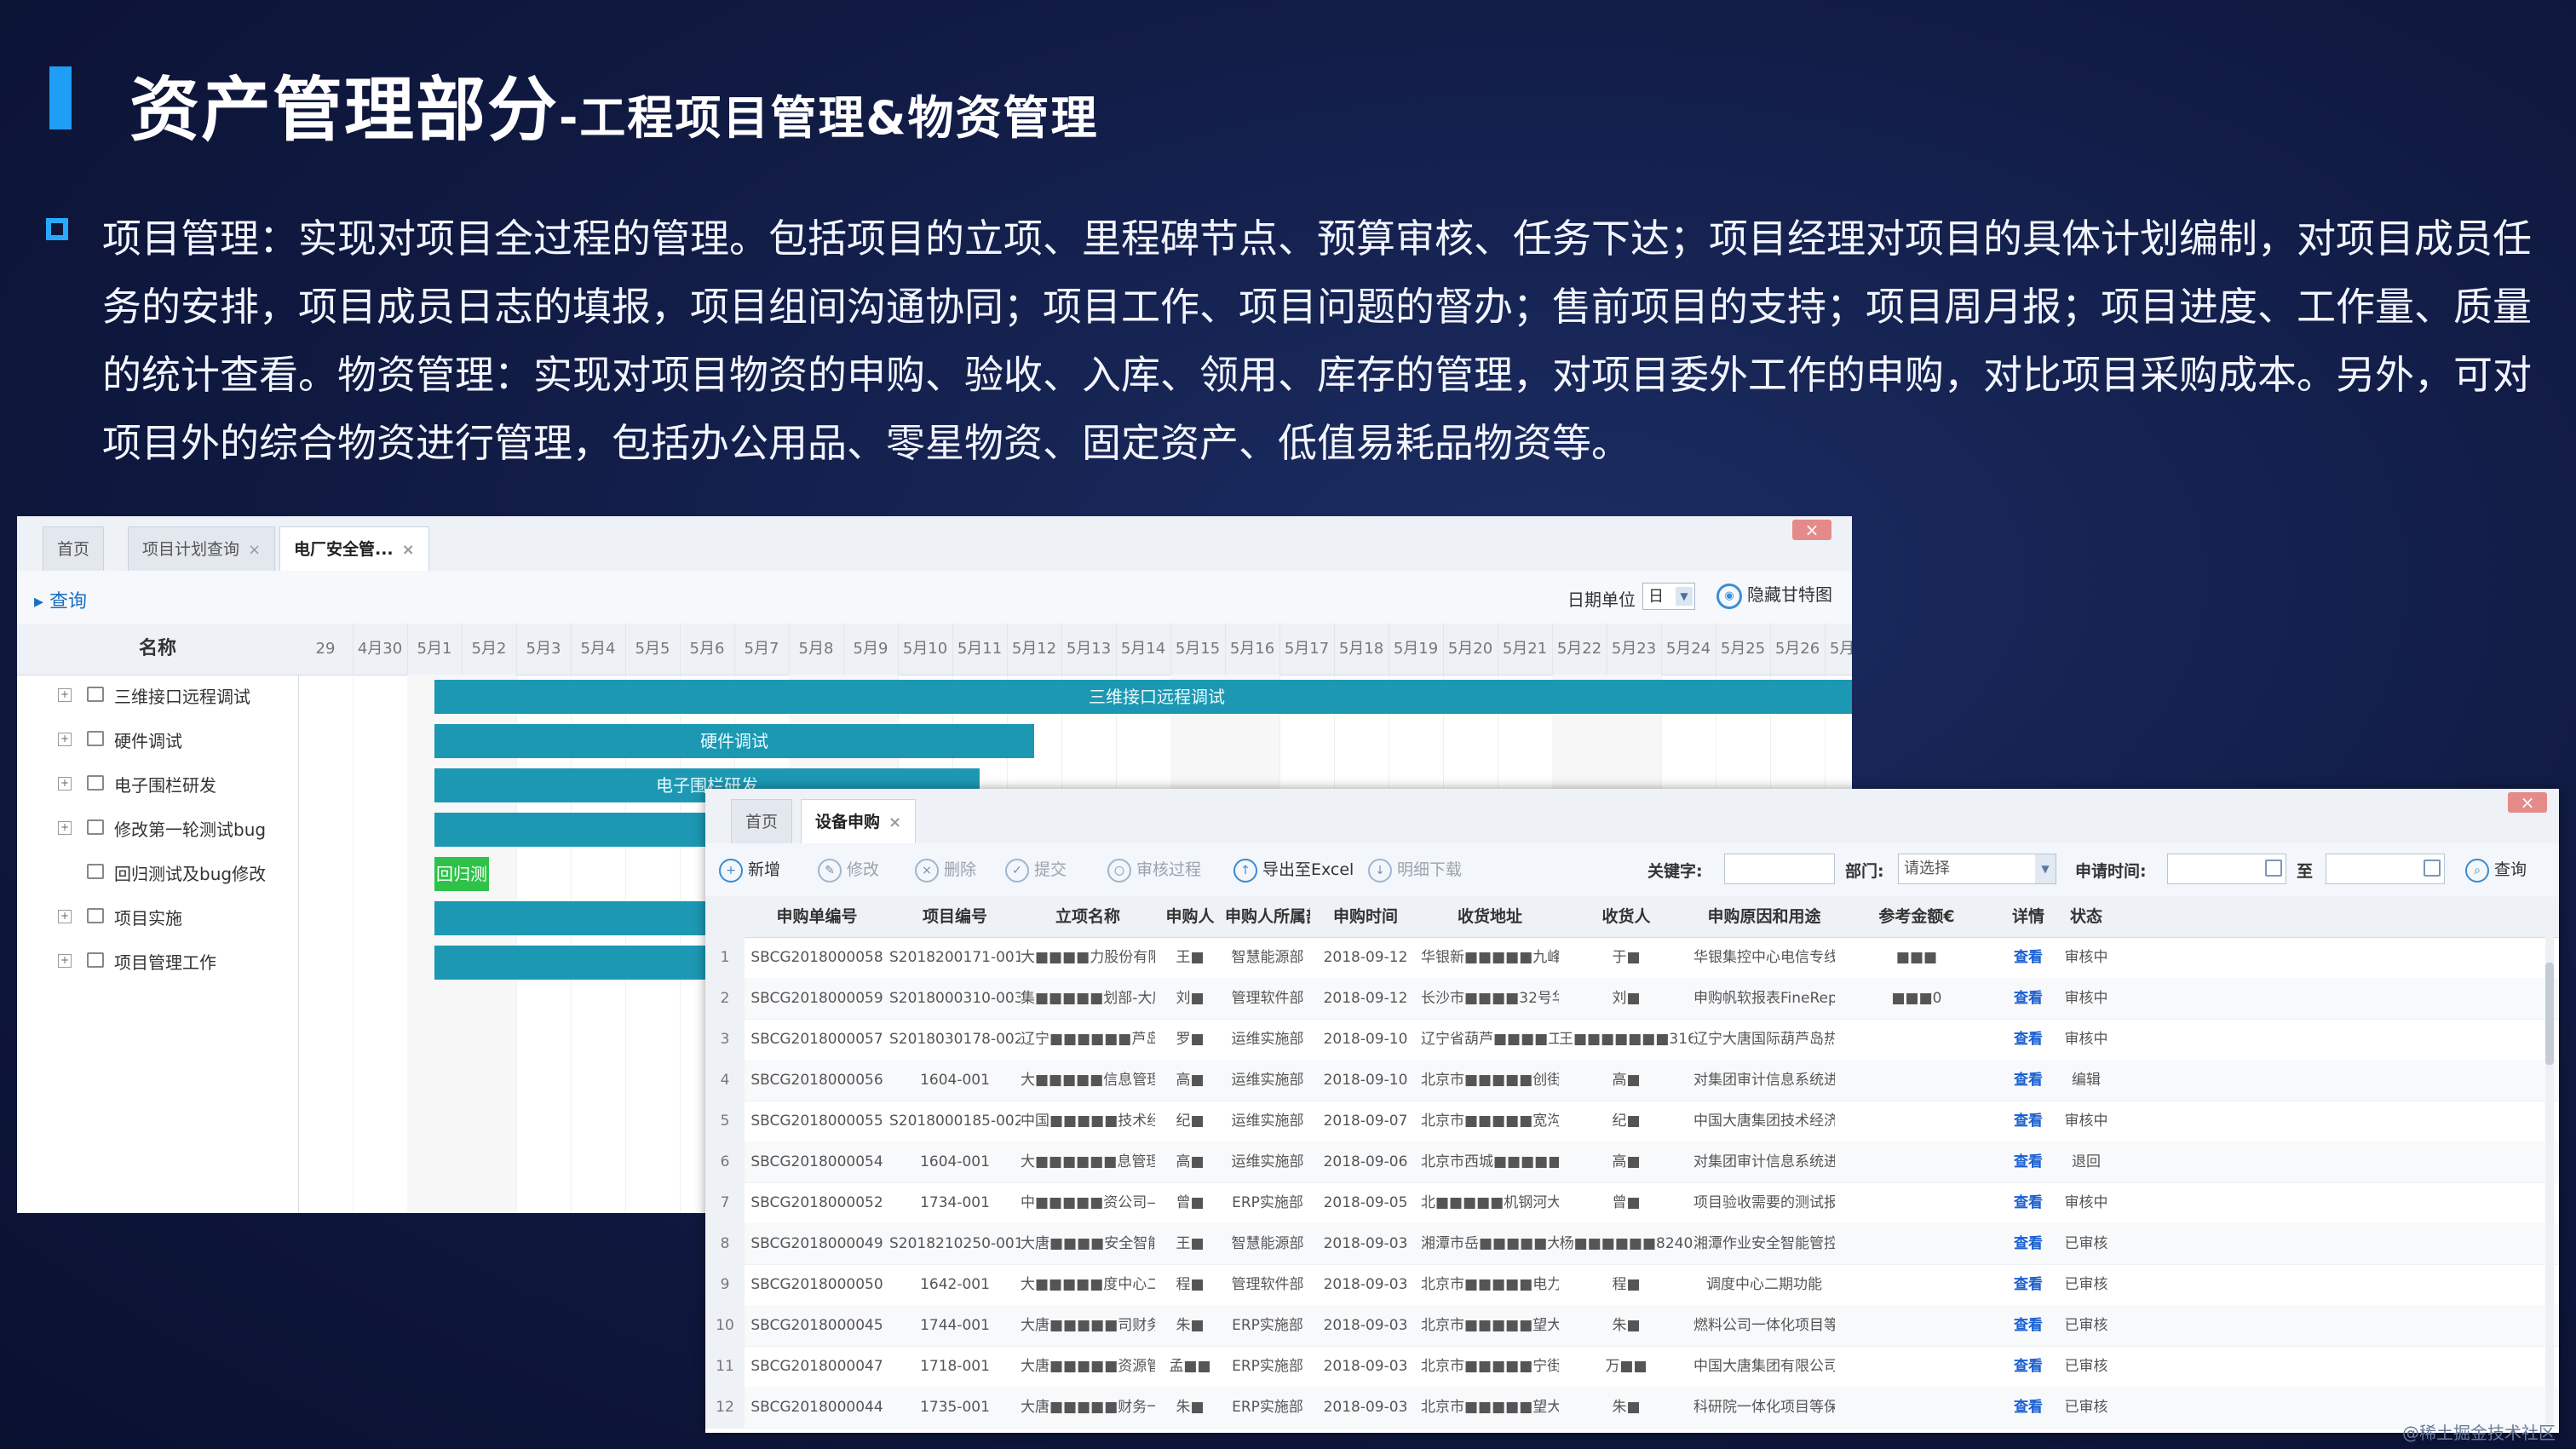  I want to click on date-header-cell: 5月12, so click(1034, 649).